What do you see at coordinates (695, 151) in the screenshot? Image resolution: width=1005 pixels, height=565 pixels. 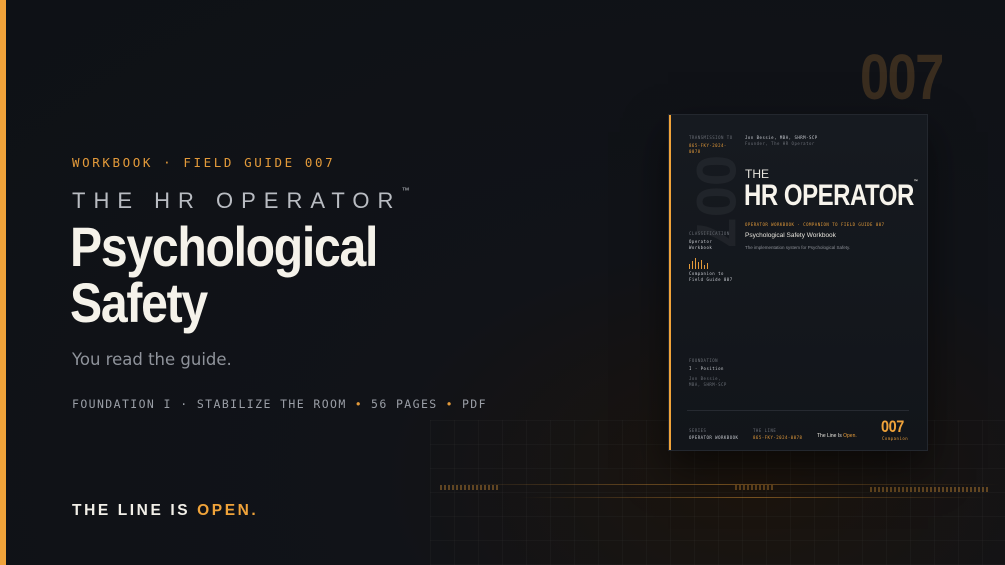 I see `transmission-value-2: 0078` at bounding box center [695, 151].